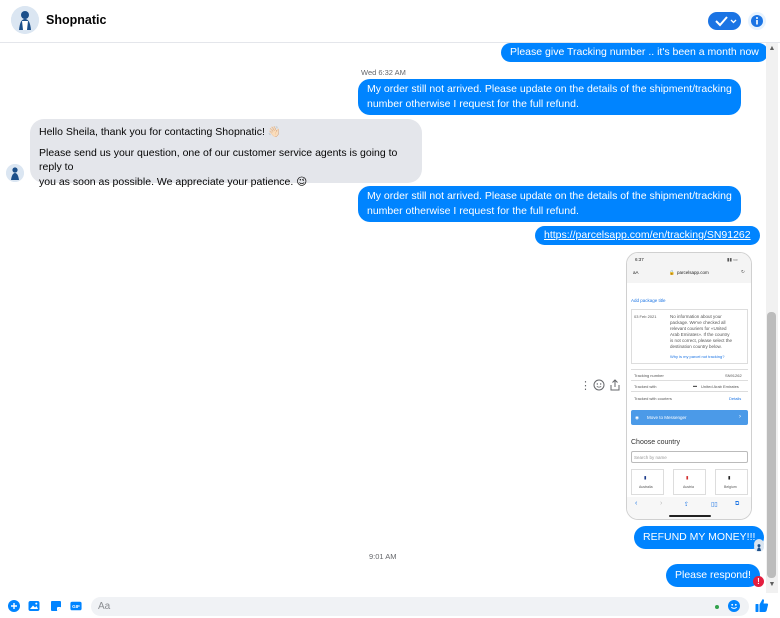  Describe the element at coordinates (585, 385) in the screenshot. I see `more-icon: ⋮` at that location.